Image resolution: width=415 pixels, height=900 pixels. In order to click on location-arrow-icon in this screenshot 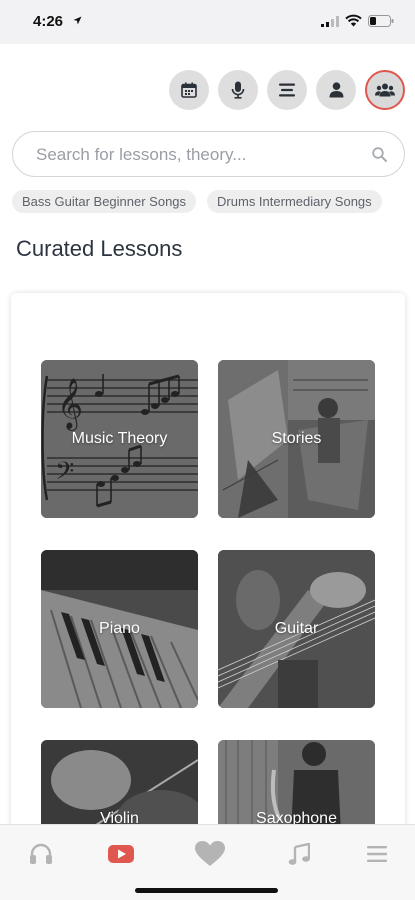, I will do `click(77, 20)`.